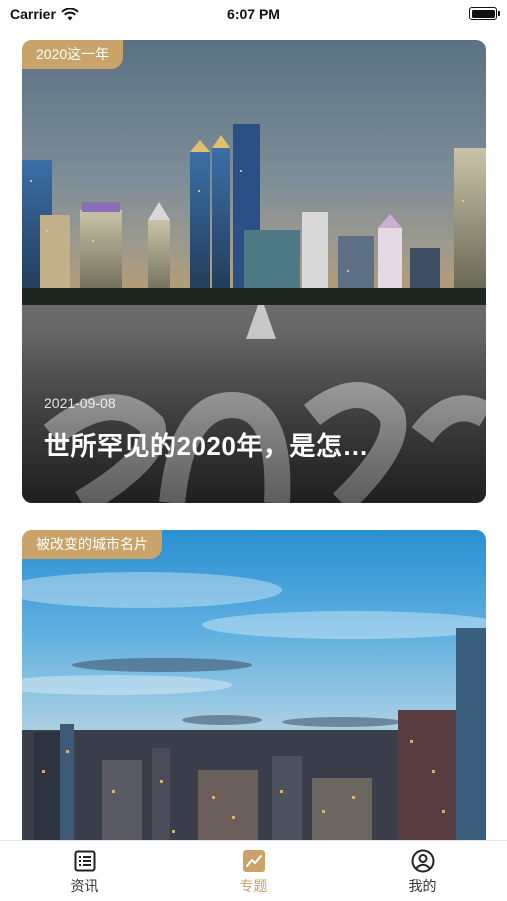  I want to click on tab-bar: 资讯 专题 我的, so click(253, 870).